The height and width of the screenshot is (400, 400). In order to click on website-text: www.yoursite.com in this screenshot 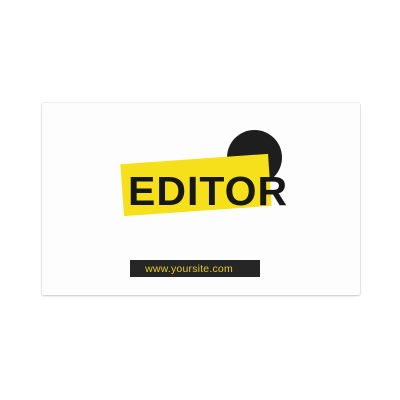, I will do `click(189, 268)`.